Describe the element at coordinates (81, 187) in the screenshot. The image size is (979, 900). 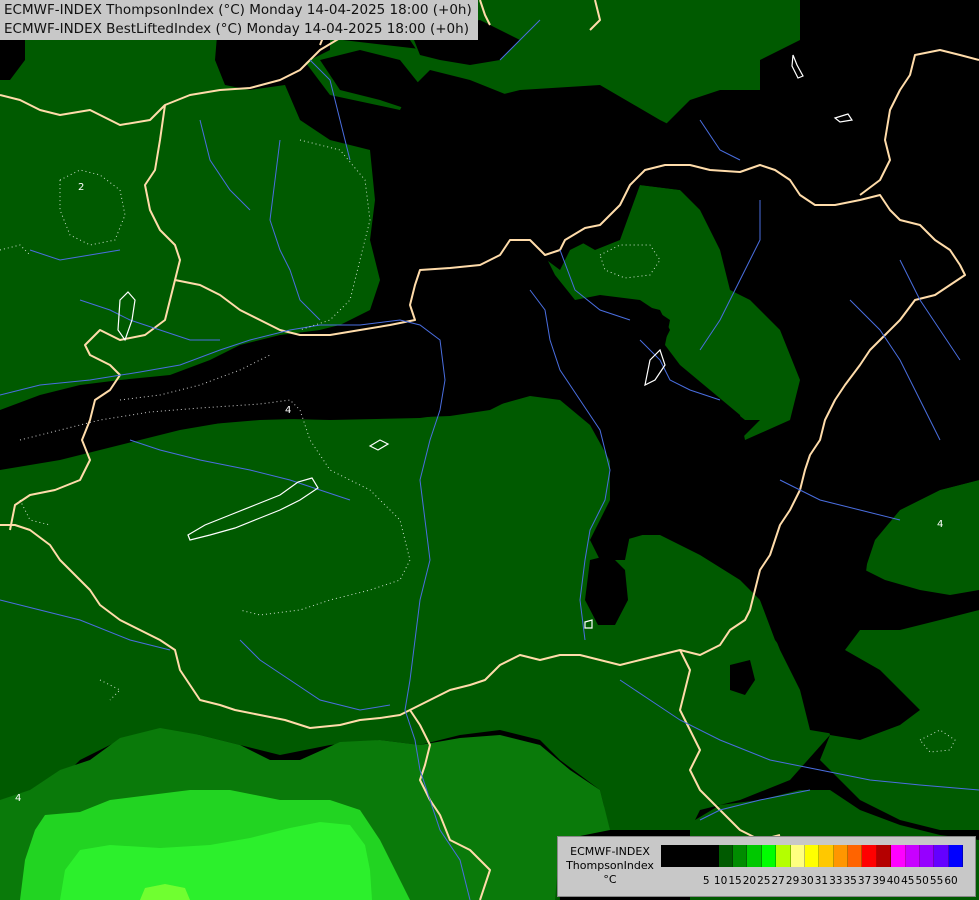
I see `contour-label: 2` at that location.